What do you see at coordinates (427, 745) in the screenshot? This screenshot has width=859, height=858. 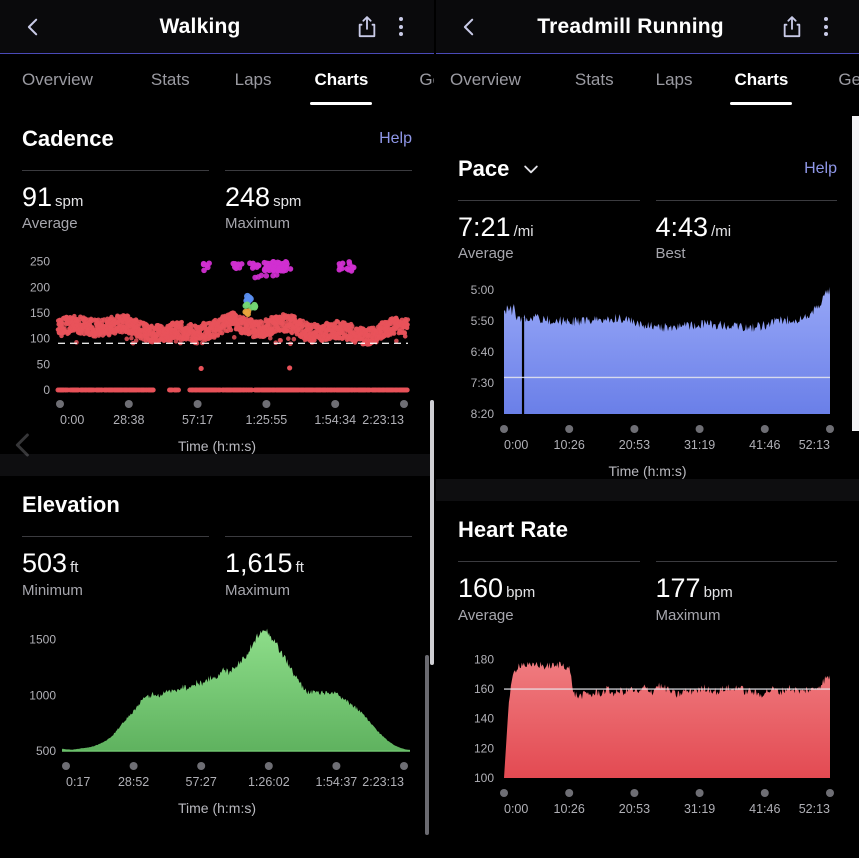 I see `left-pane-scrollbar-lower` at bounding box center [427, 745].